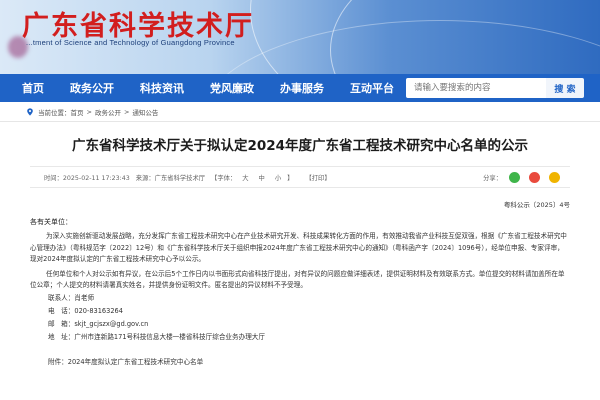 The width and height of the screenshot is (600, 400). What do you see at coordinates (476, 88) in the screenshot?
I see `search-input` at bounding box center [476, 88].